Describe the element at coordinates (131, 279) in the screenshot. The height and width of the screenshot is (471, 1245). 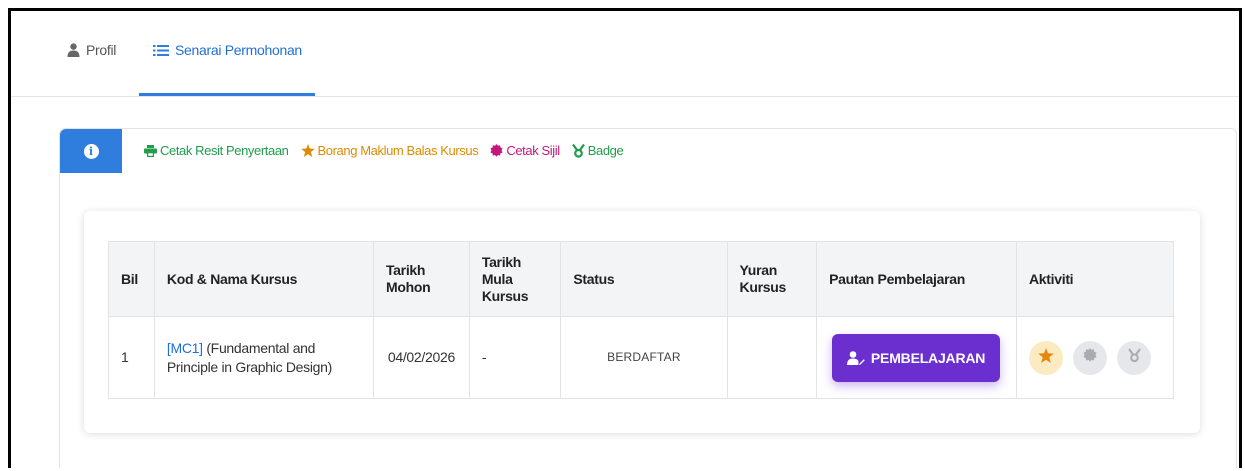
I see `header-bil: Bil` at that location.